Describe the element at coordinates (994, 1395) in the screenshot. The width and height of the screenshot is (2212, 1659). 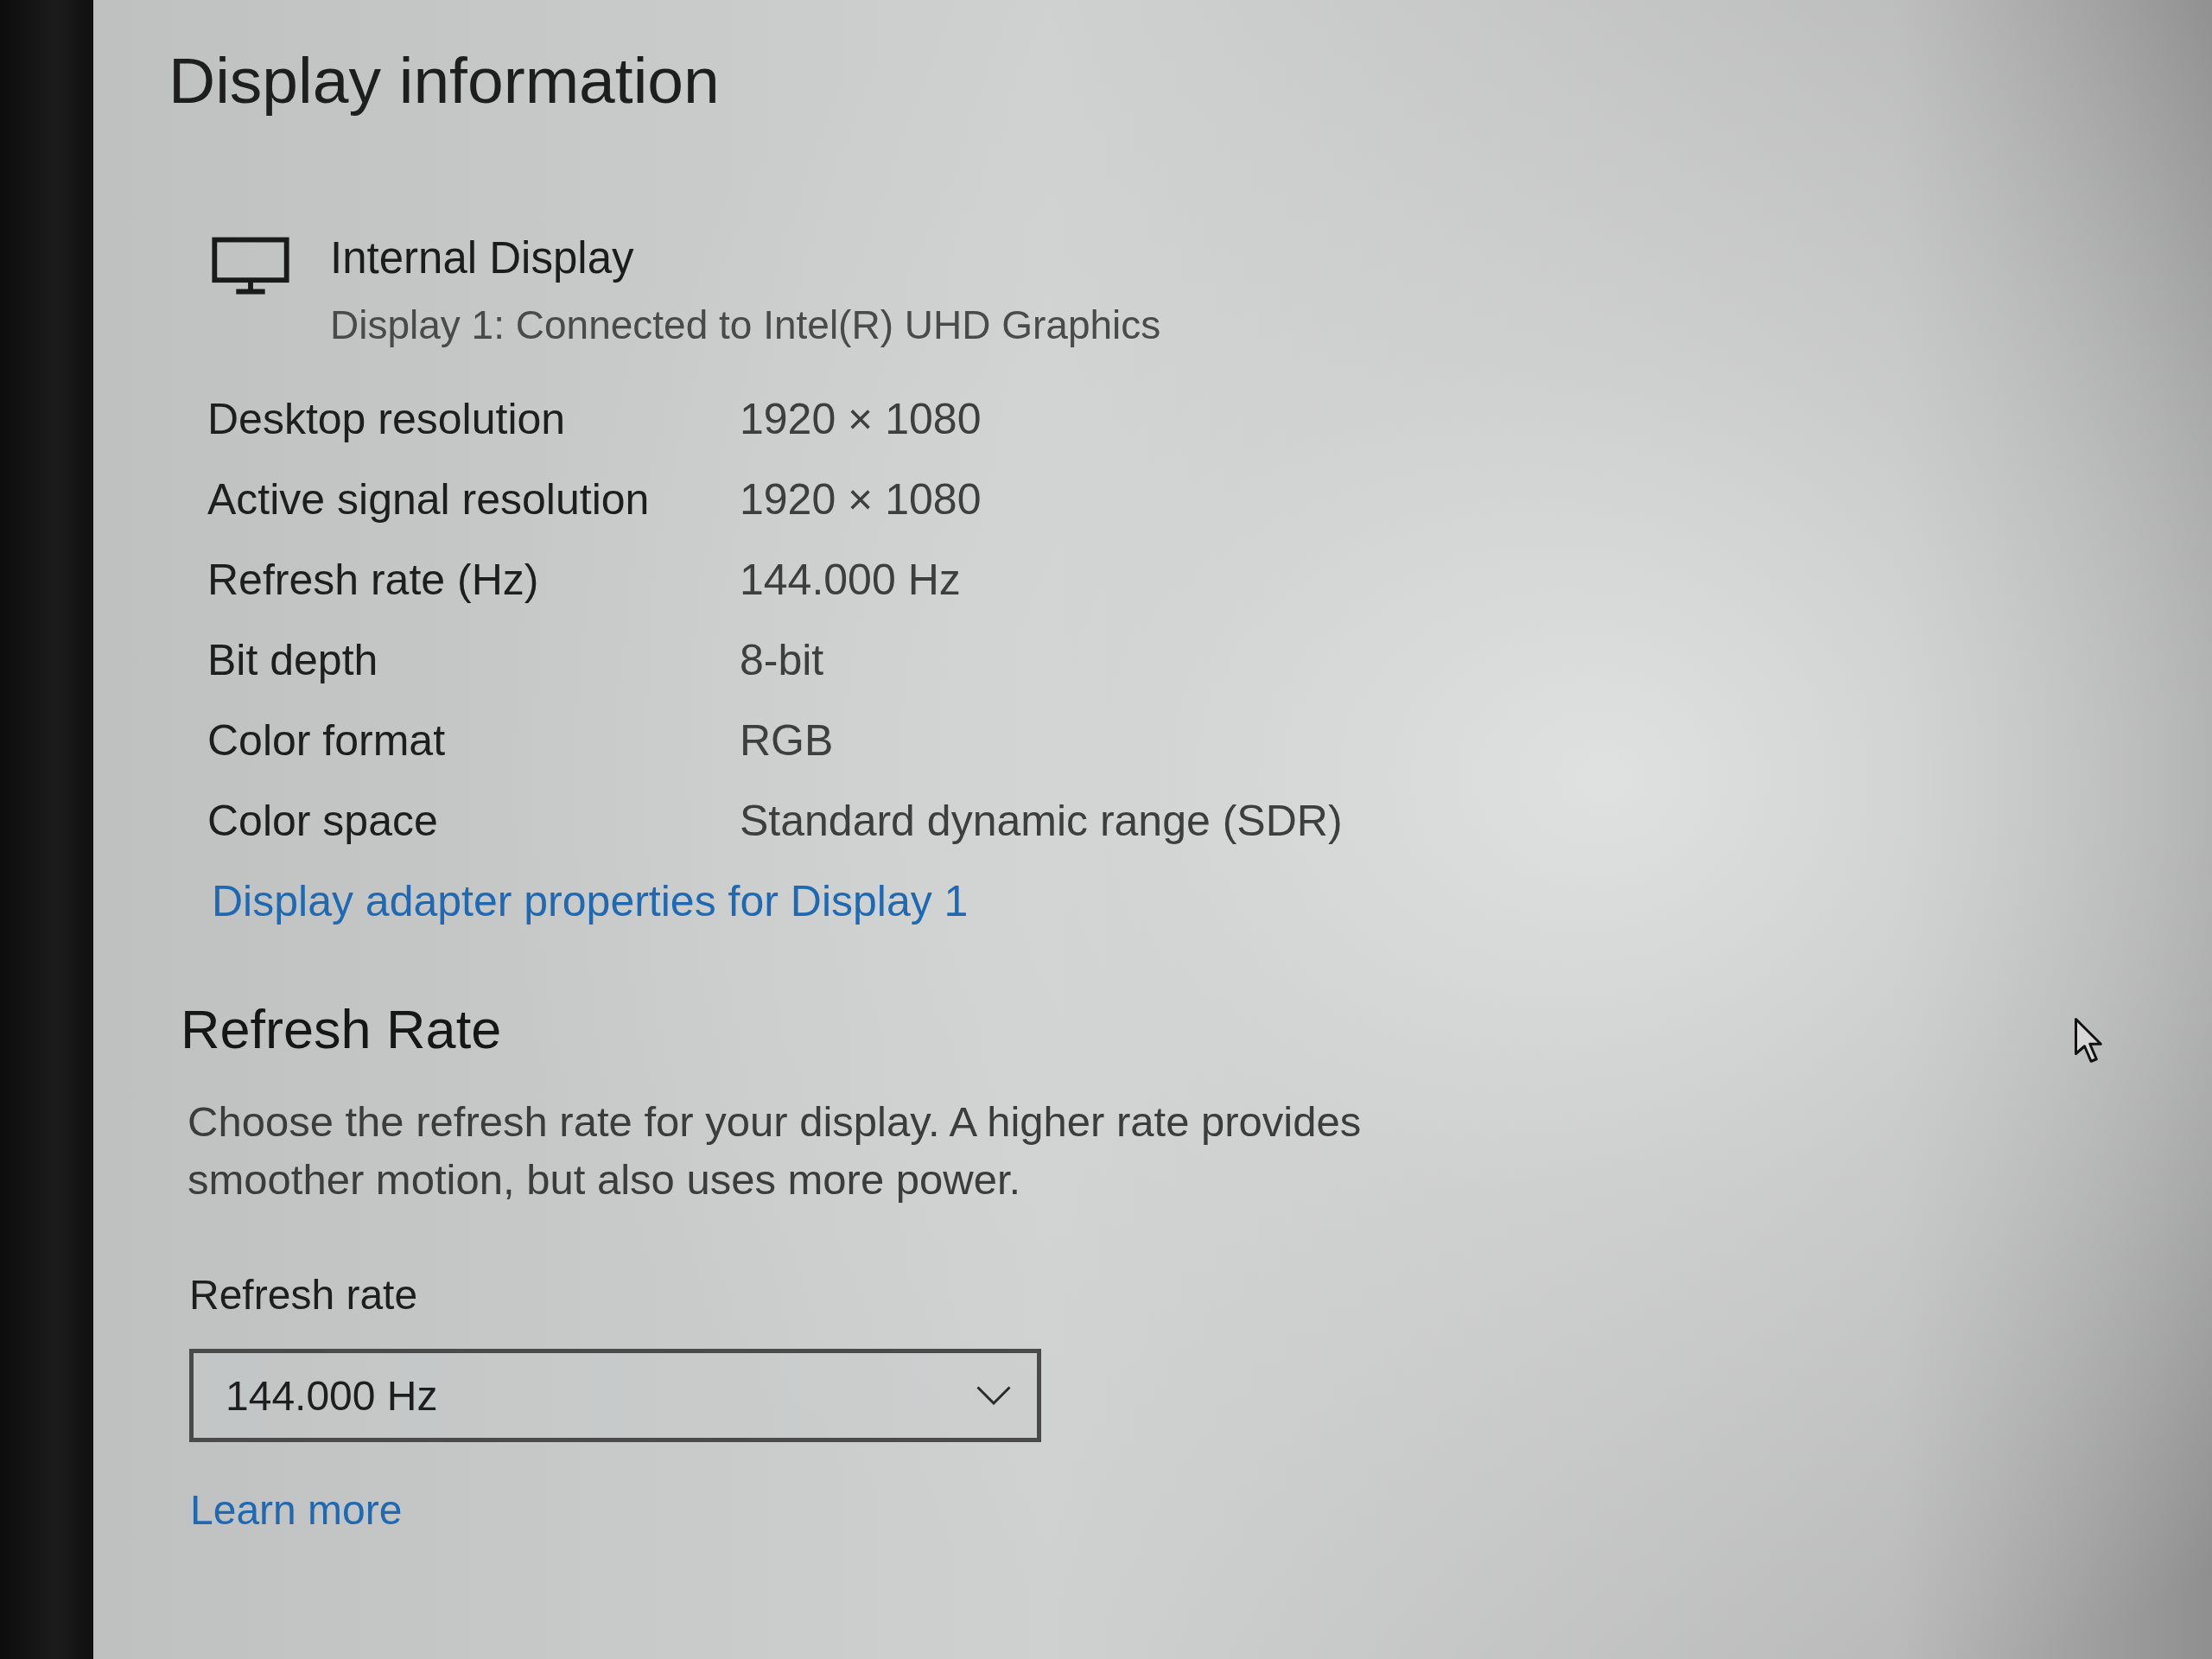
I see `chevron-down-icon` at that location.